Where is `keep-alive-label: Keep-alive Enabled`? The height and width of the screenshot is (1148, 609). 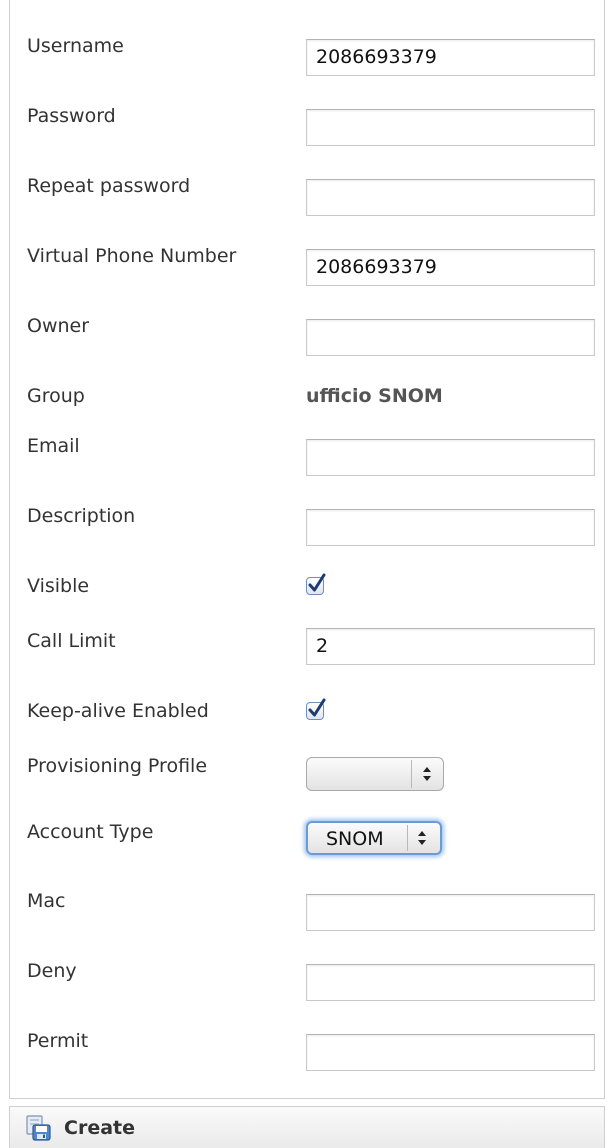
keep-alive-label: Keep-alive Enabled is located at coordinates (118, 711).